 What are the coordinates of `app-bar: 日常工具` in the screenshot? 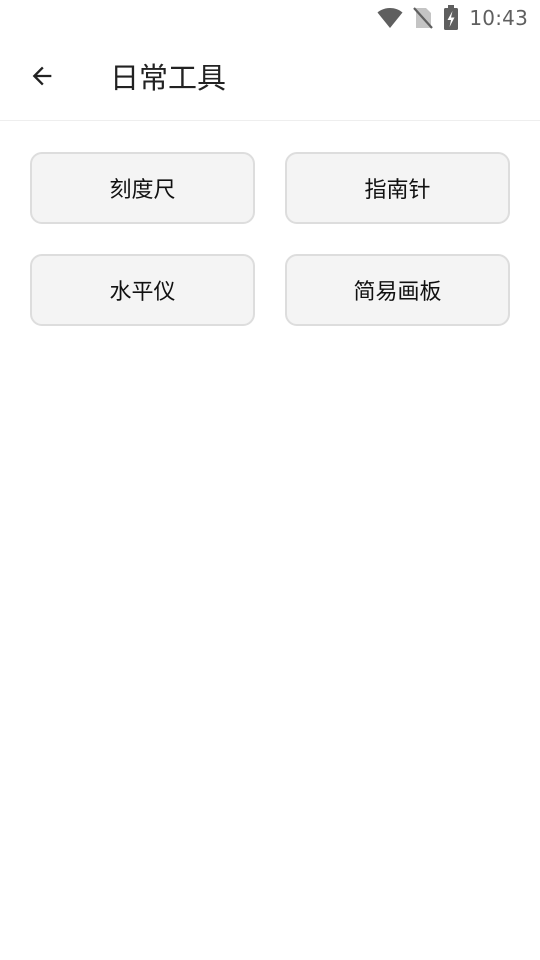 It's located at (270, 78).